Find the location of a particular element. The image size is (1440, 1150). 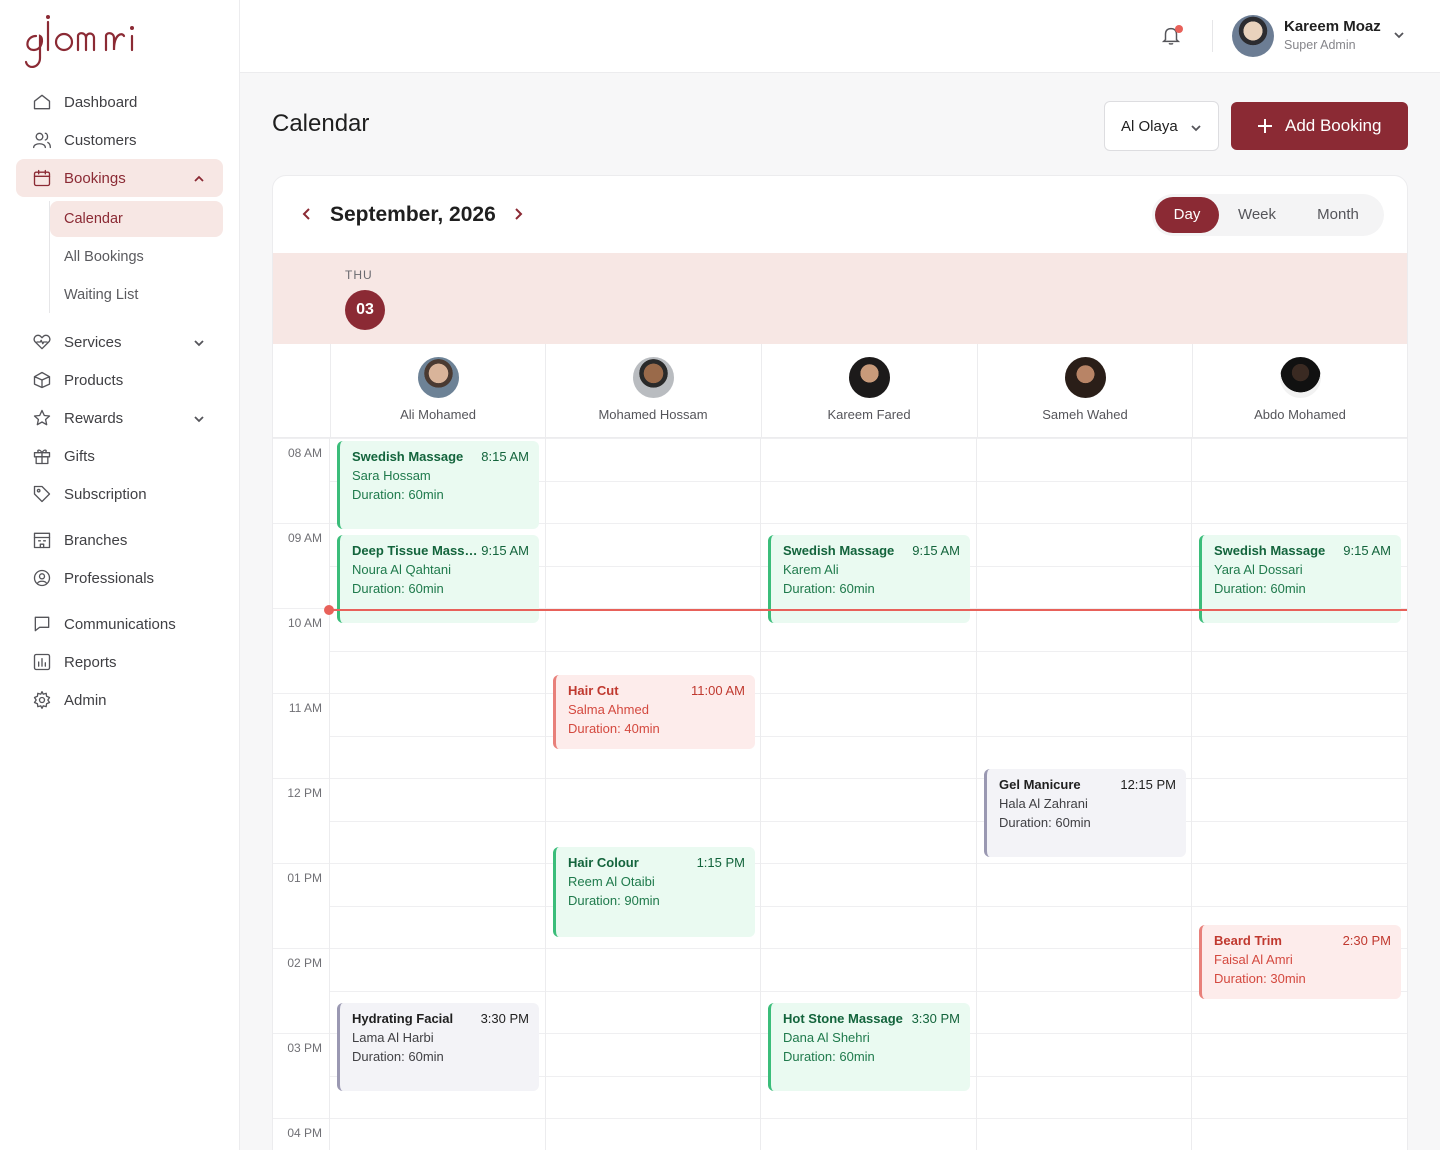

sidebar-item-dashboard: Dashboard is located at coordinates (119, 102).